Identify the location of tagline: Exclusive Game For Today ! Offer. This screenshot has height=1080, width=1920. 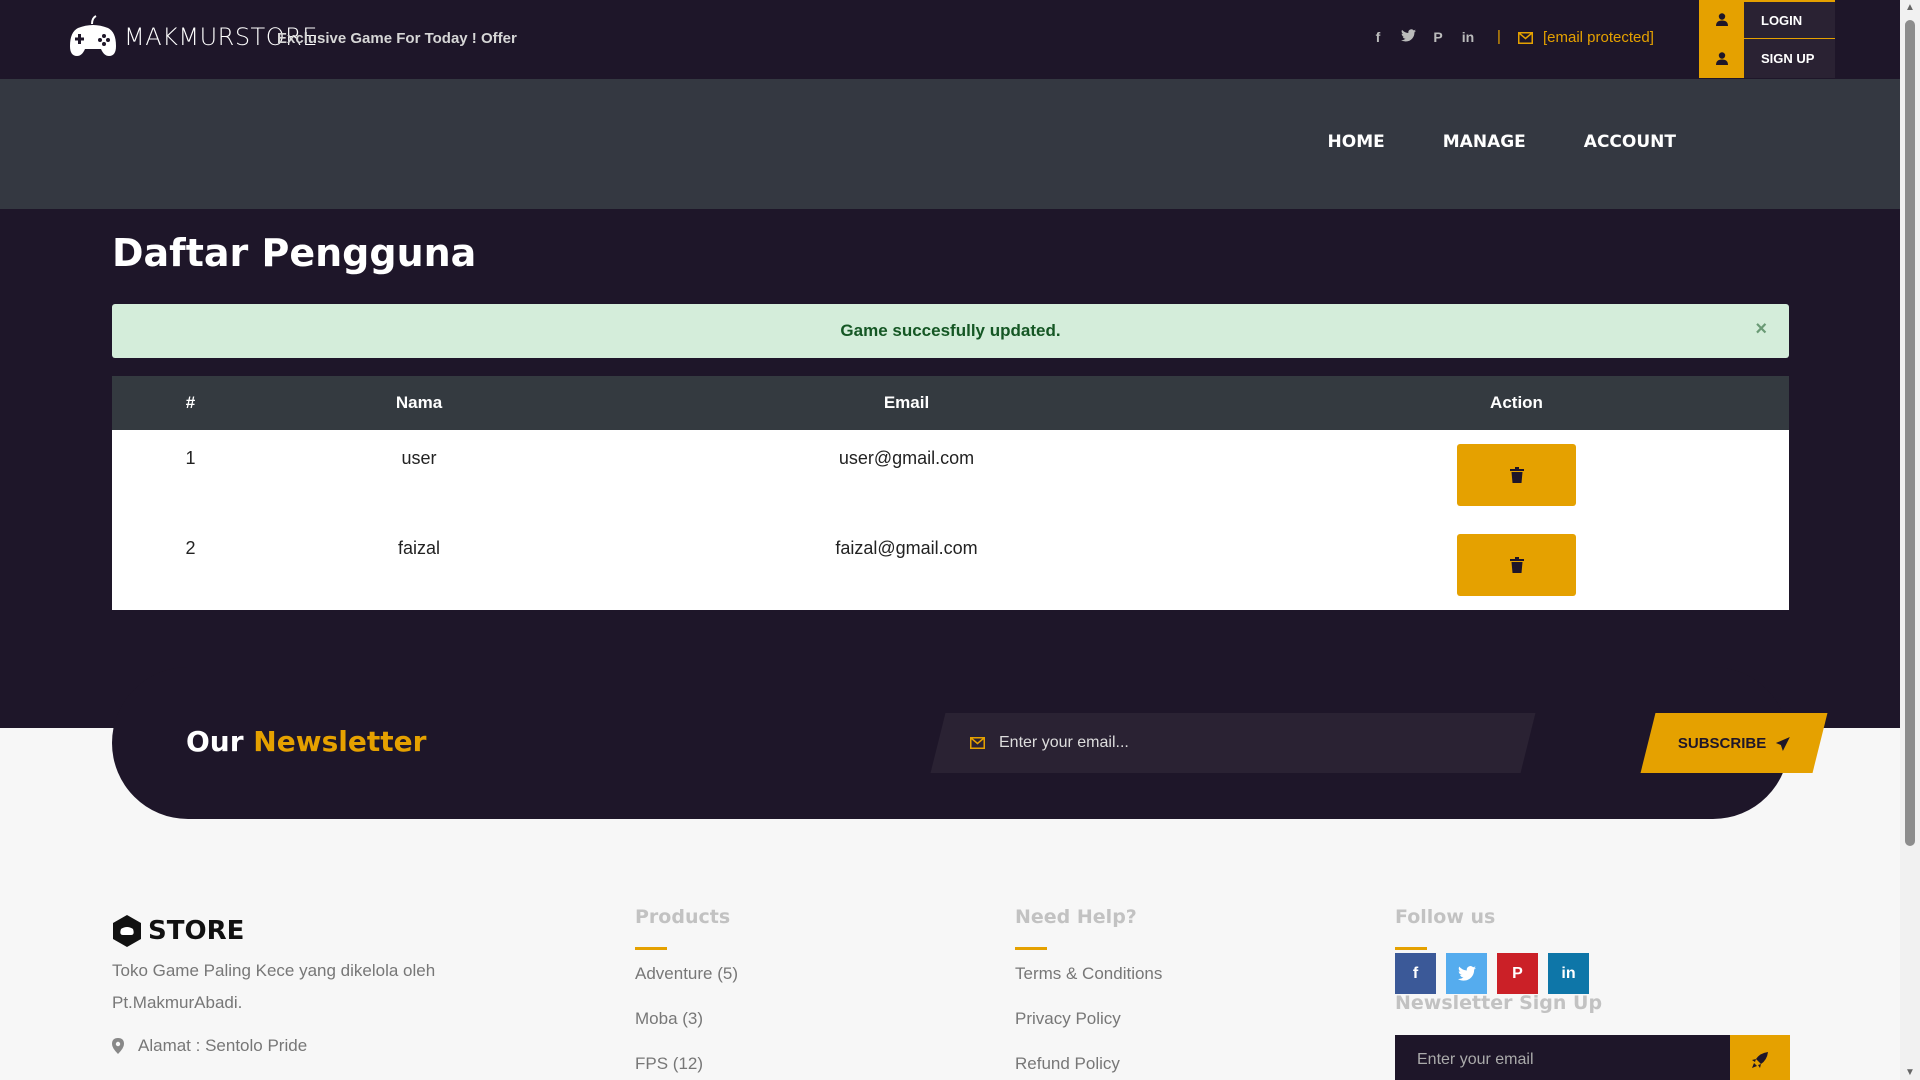
(397, 38).